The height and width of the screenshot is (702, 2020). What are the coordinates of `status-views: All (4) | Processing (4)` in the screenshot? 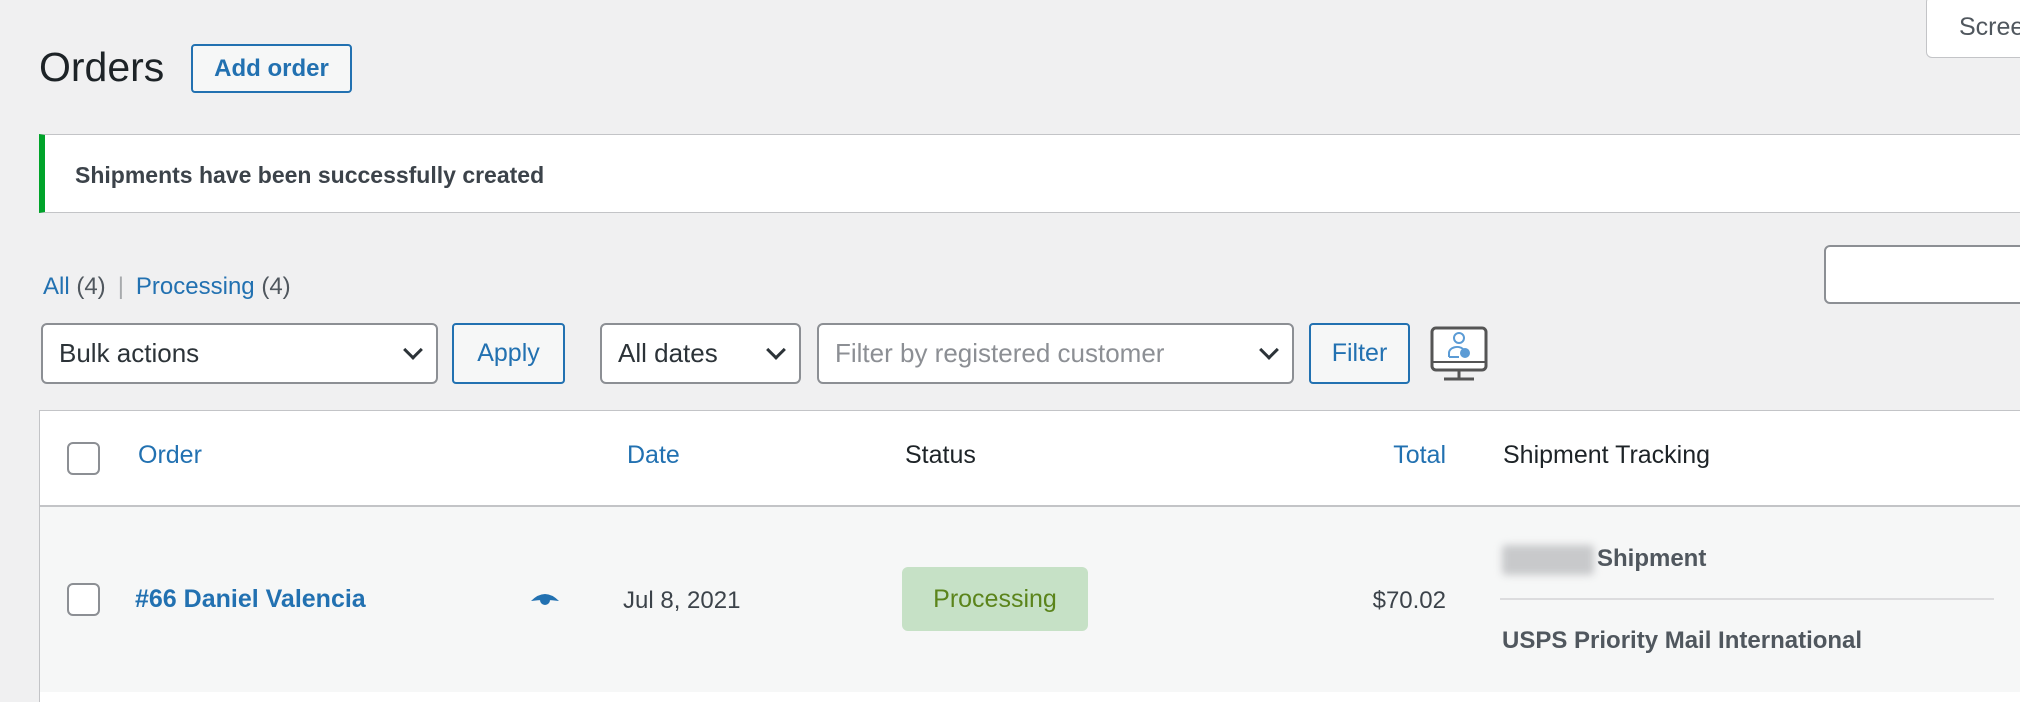 It's located at (167, 287).